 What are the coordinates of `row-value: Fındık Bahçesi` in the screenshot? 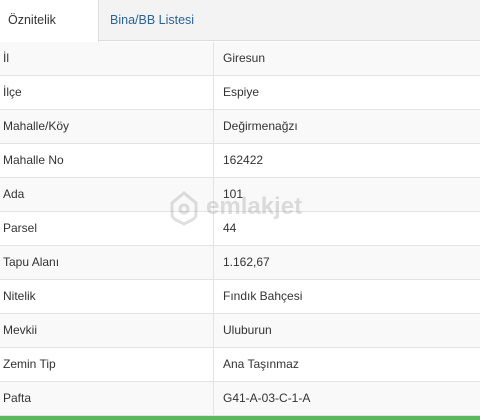 It's located at (263, 296).